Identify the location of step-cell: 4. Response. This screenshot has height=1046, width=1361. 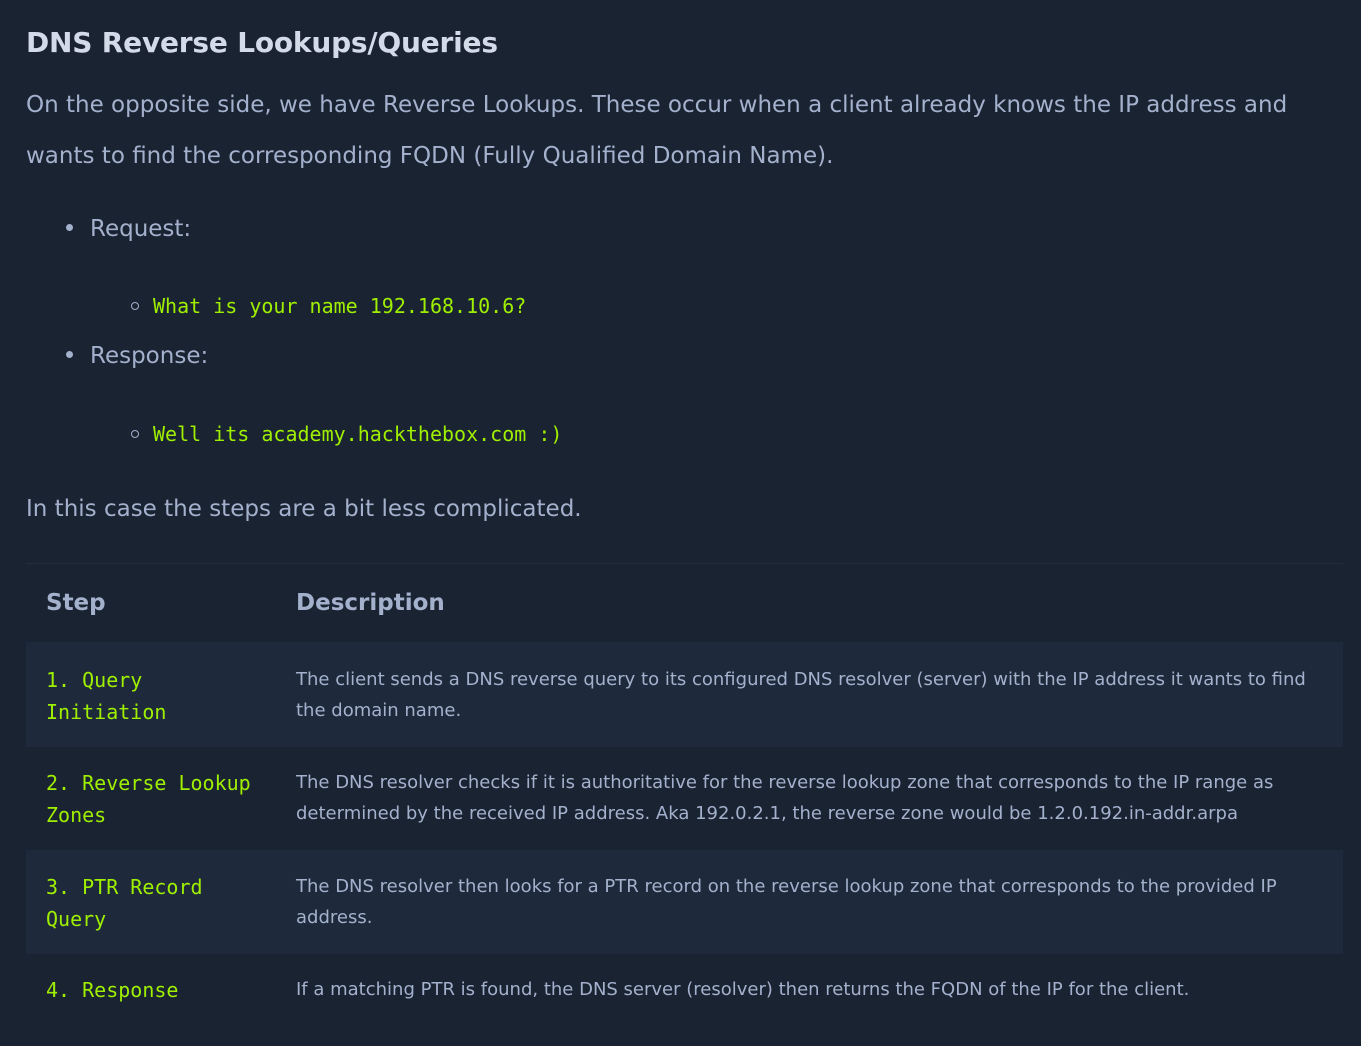
(112, 990).